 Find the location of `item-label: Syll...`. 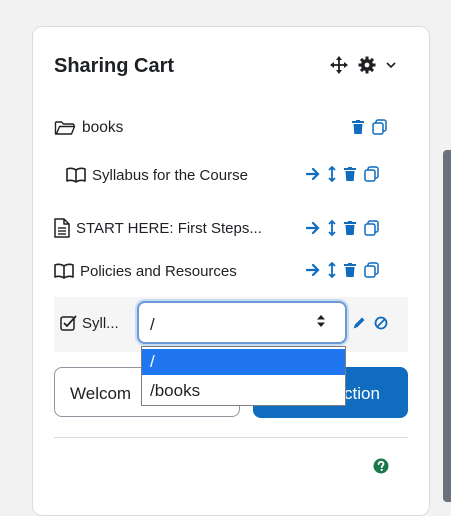

item-label: Syll... is located at coordinates (100, 323).